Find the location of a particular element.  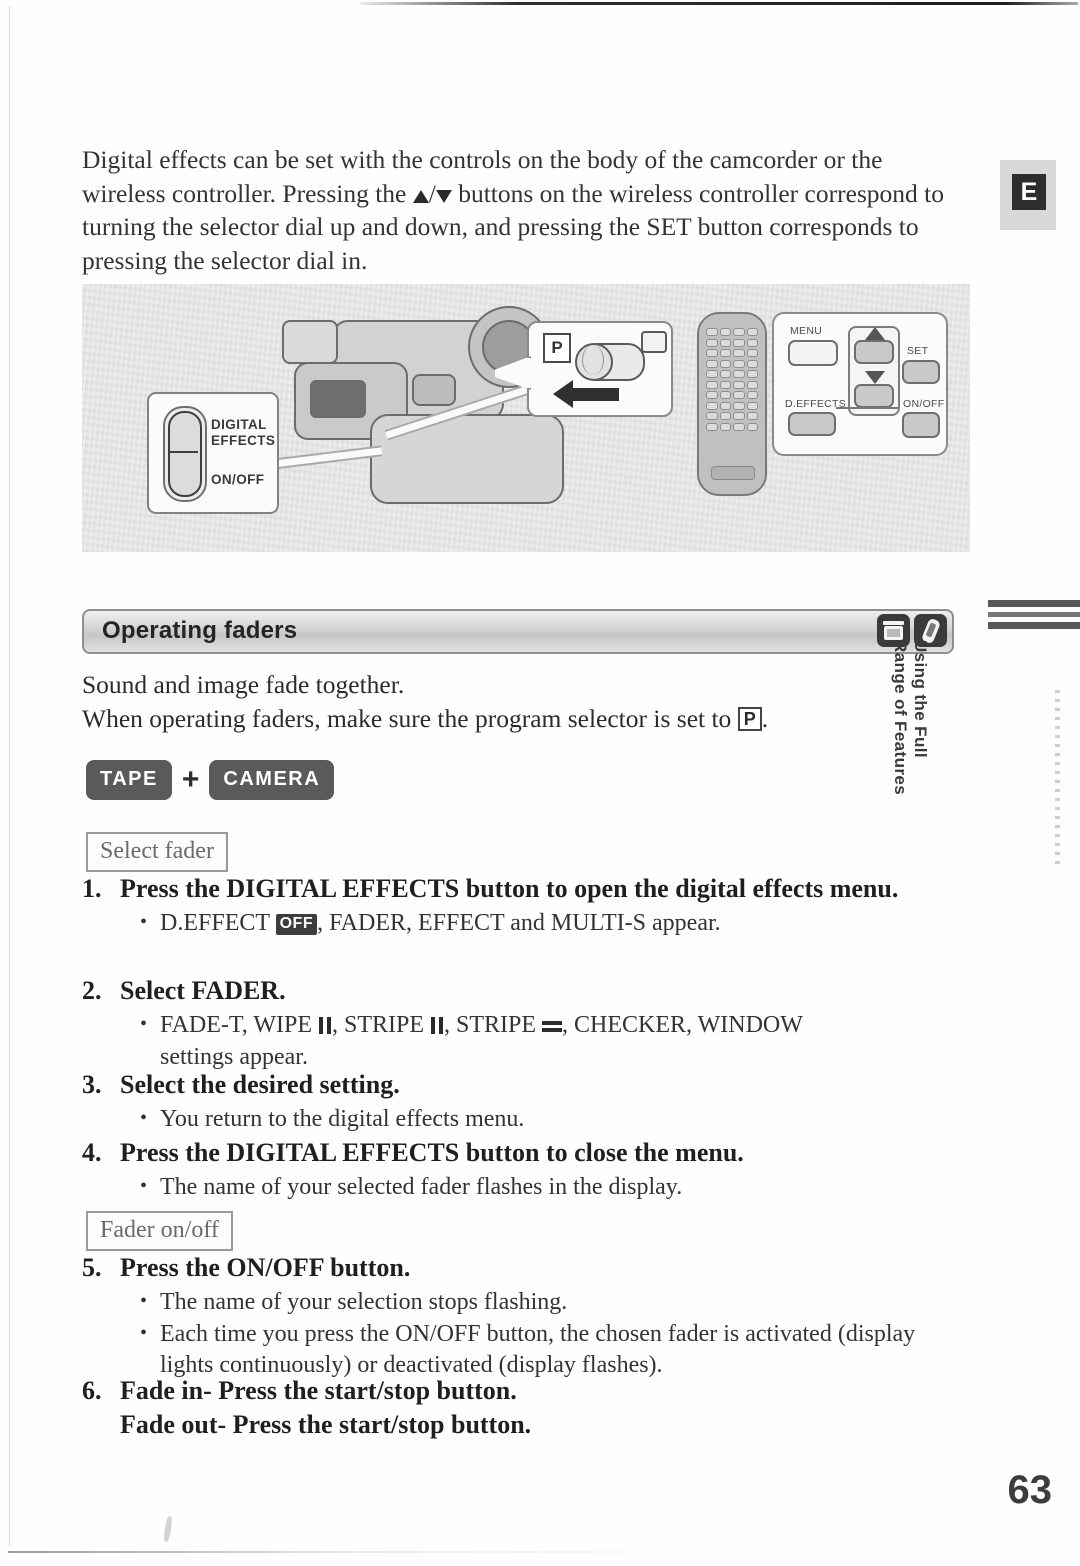

mode-badge-row: TAPE + CAMERA is located at coordinates (210, 780).